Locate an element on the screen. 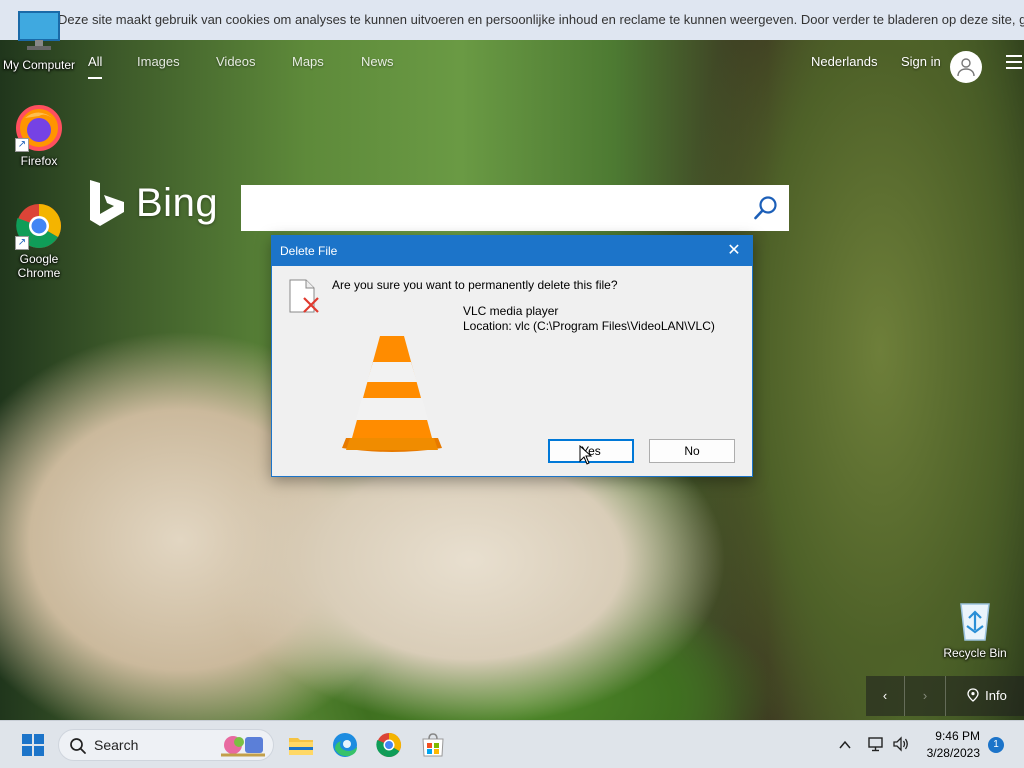 Image resolution: width=1024 pixels, height=768 pixels. desktop-icon-my-computer: My Computer is located at coordinates (39, 40).